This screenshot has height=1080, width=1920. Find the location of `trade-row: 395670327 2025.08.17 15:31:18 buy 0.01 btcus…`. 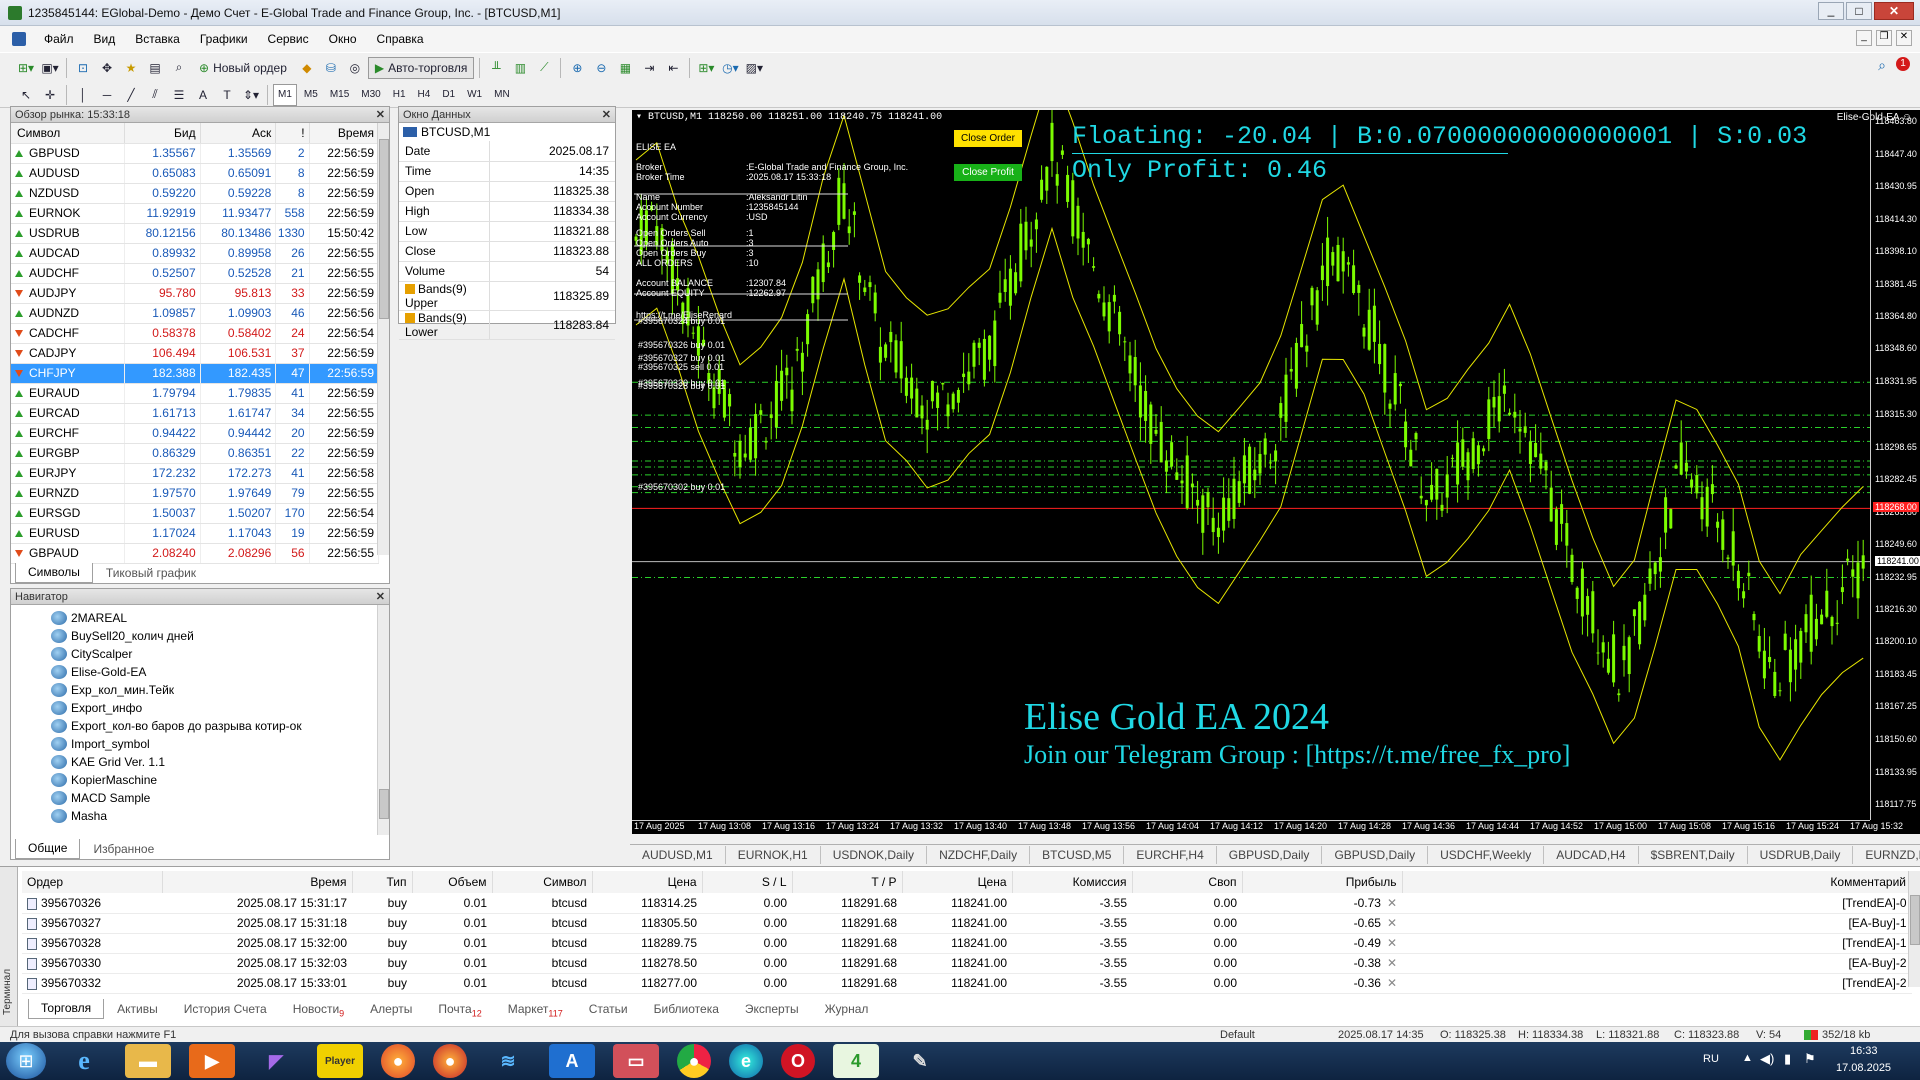

trade-row: 395670327 2025.08.17 15:31:18 buy 0.01 btcus… is located at coordinates (967, 923).